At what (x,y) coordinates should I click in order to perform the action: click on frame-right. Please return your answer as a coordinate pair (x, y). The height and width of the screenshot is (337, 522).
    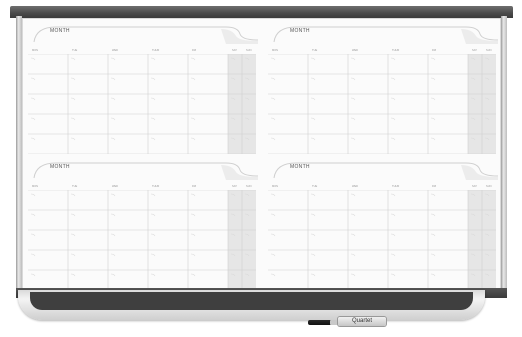
    Looking at the image, I should click on (504, 156).